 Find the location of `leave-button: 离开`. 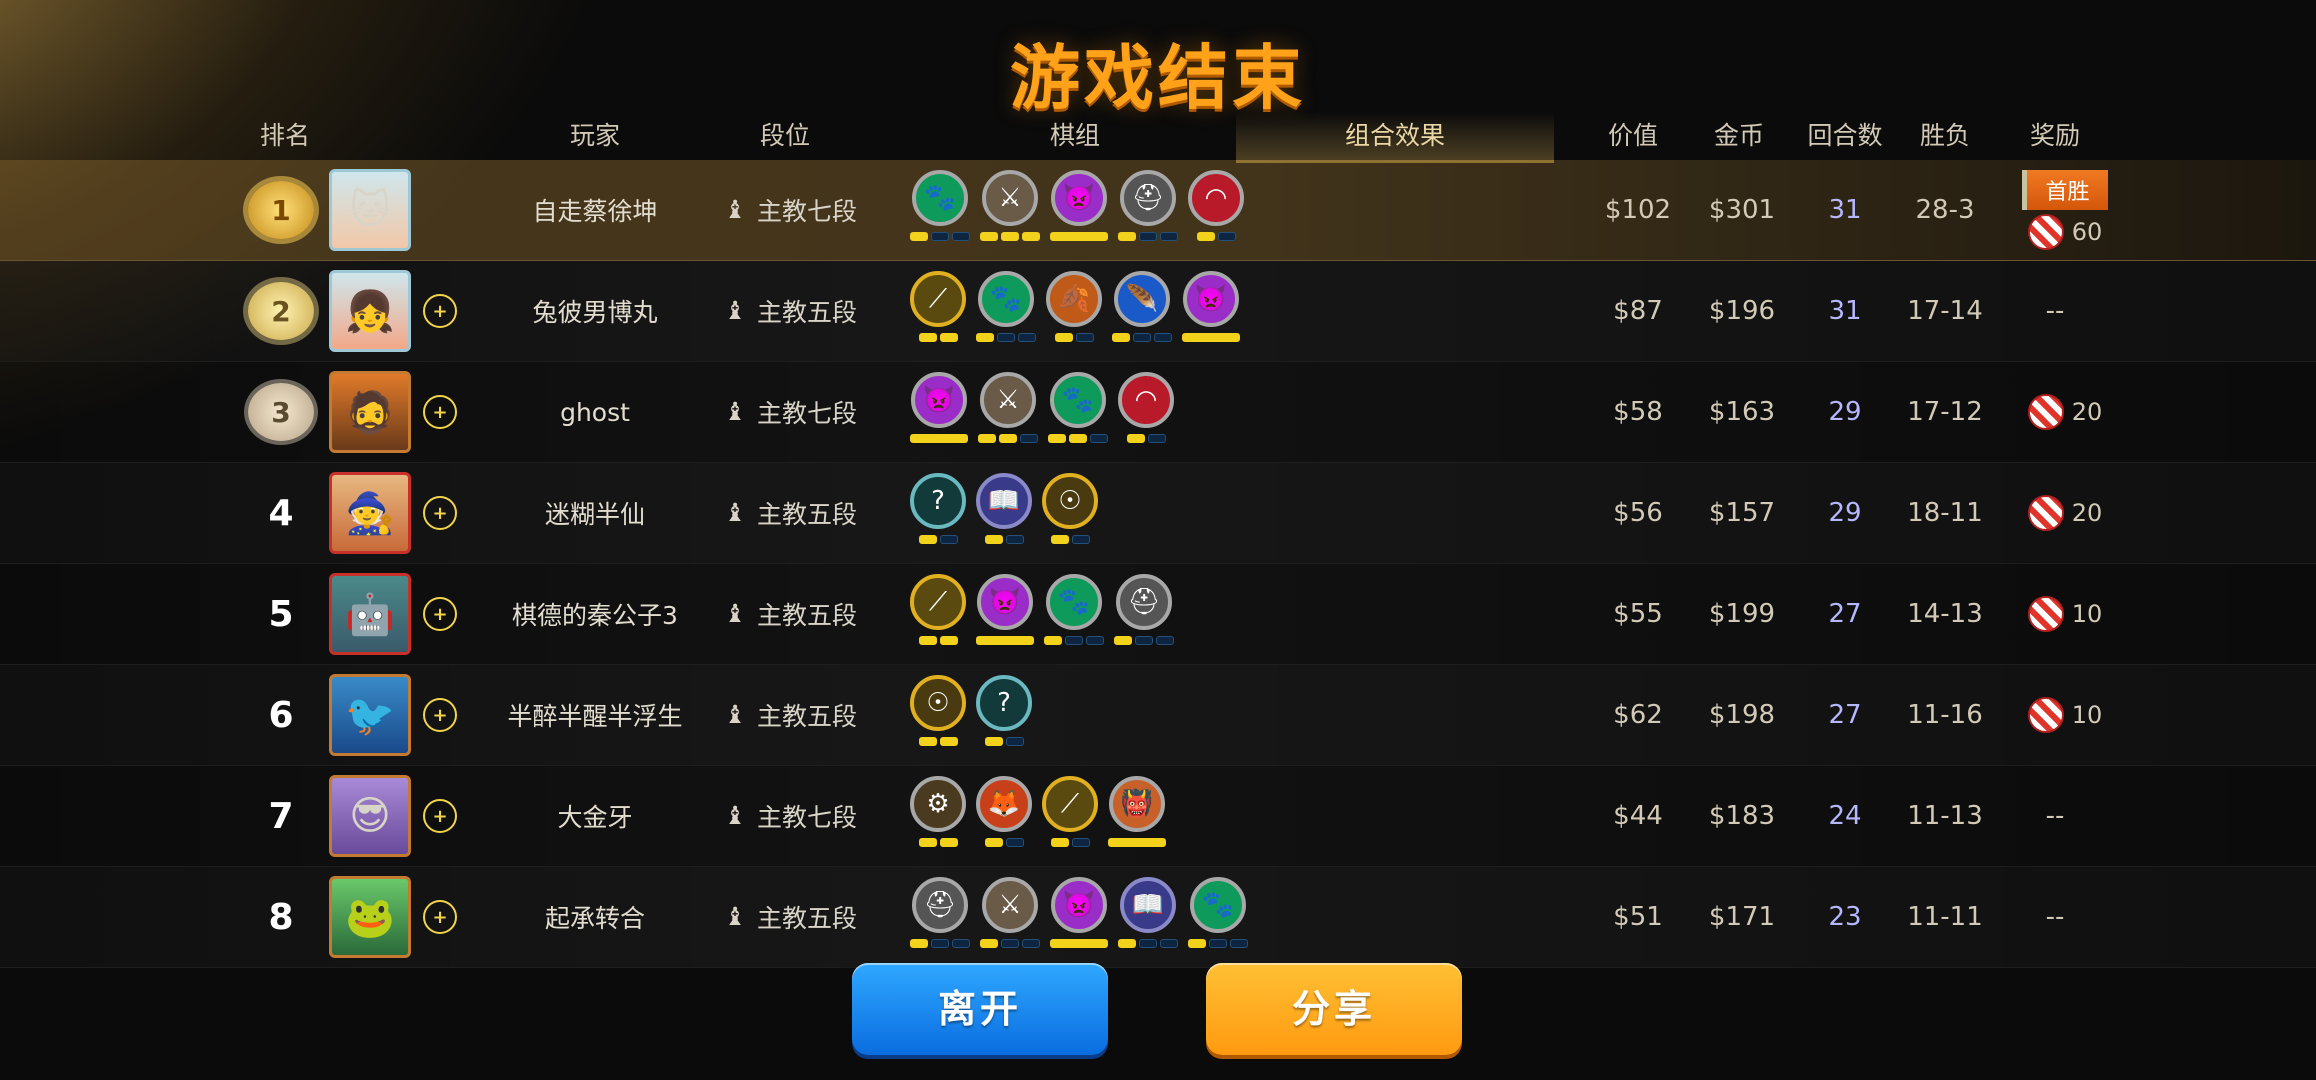

leave-button: 离开 is located at coordinates (980, 1009).